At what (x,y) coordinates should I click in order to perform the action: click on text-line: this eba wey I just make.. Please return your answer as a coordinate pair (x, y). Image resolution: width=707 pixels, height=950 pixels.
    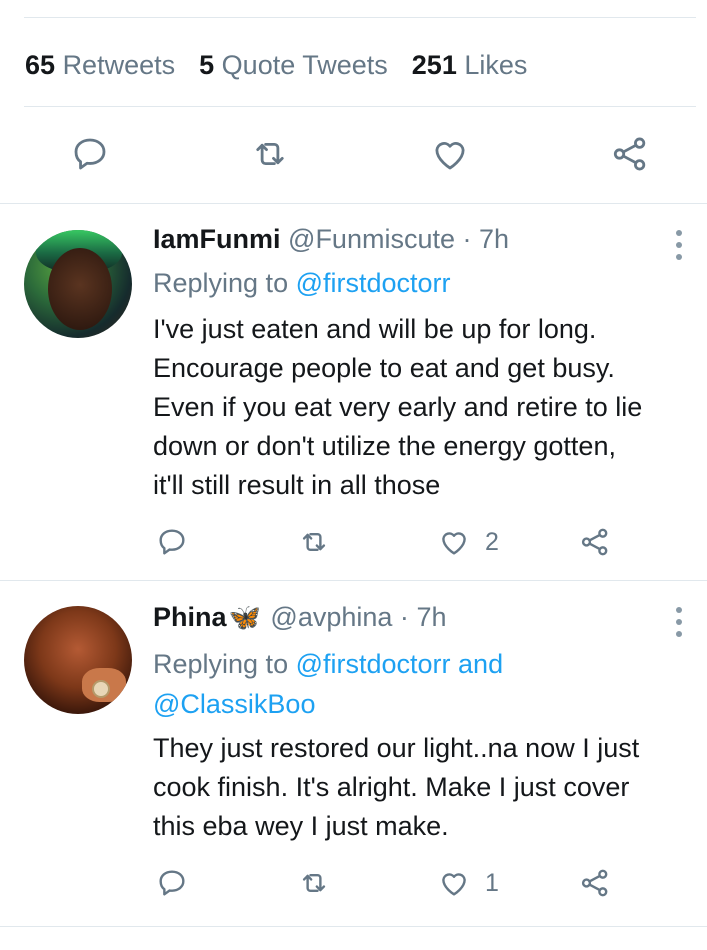
    Looking at the image, I should click on (301, 826).